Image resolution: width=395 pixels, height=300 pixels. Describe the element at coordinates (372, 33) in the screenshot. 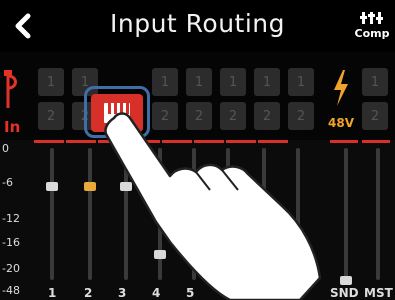

I see `comp-label: Comp` at that location.